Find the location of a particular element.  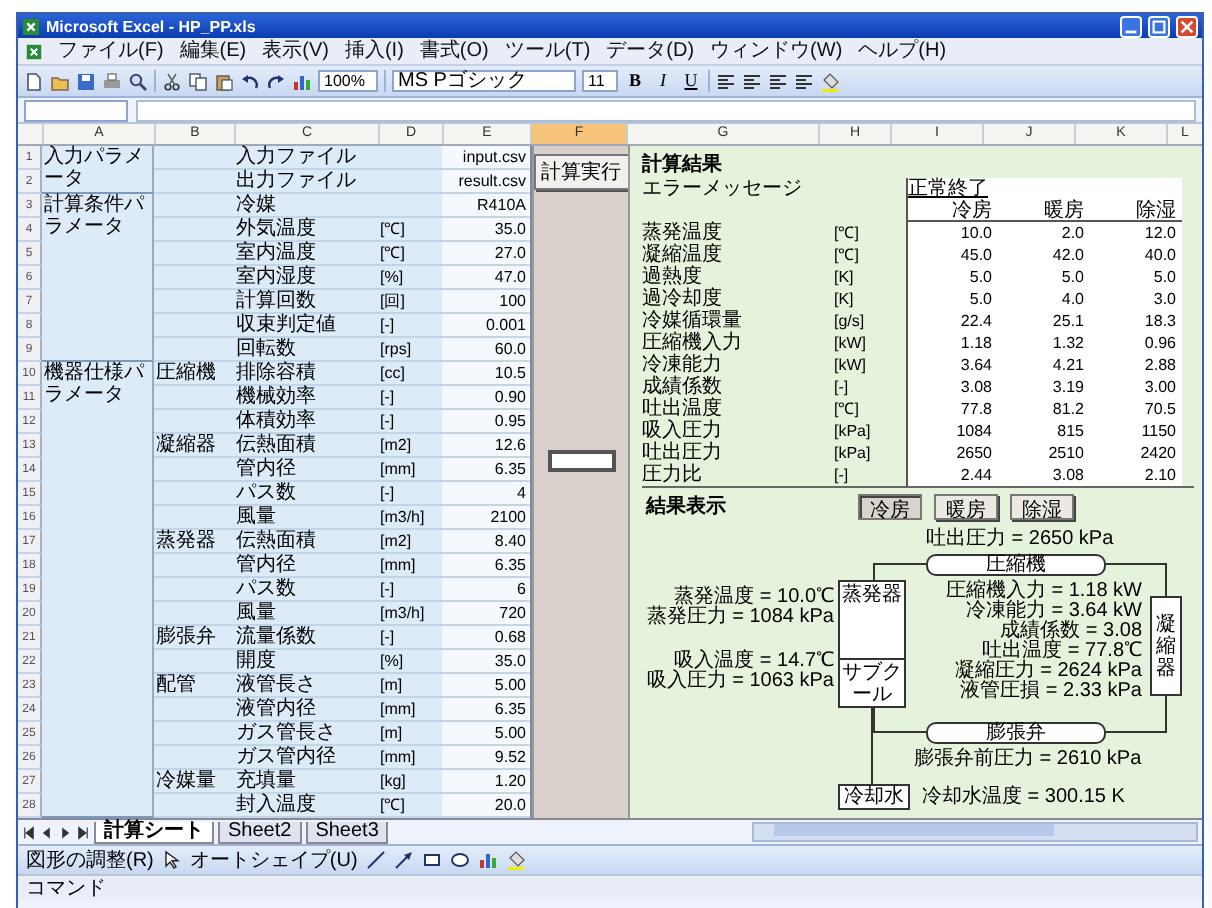

parameter-value: 20.0 is located at coordinates (486, 806).